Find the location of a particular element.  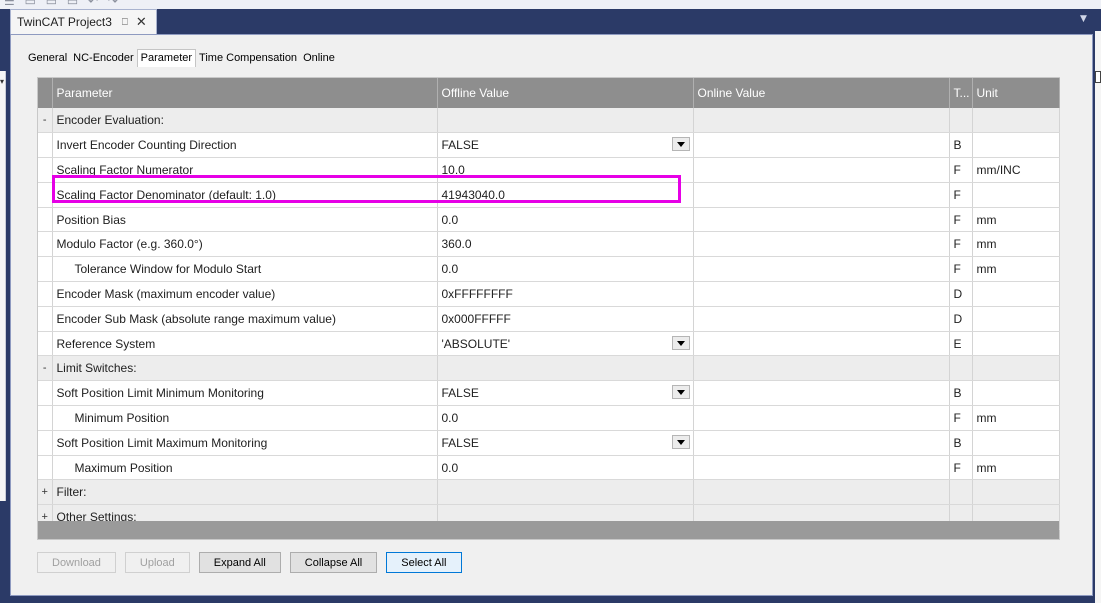

param-name: Invert Encoder Counting Direction is located at coordinates (245, 145).